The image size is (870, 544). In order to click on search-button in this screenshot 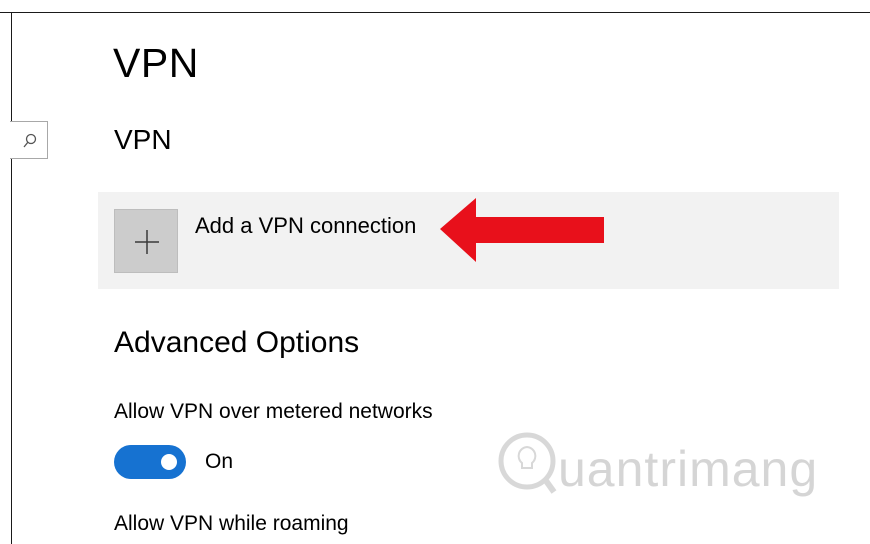, I will do `click(29, 140)`.